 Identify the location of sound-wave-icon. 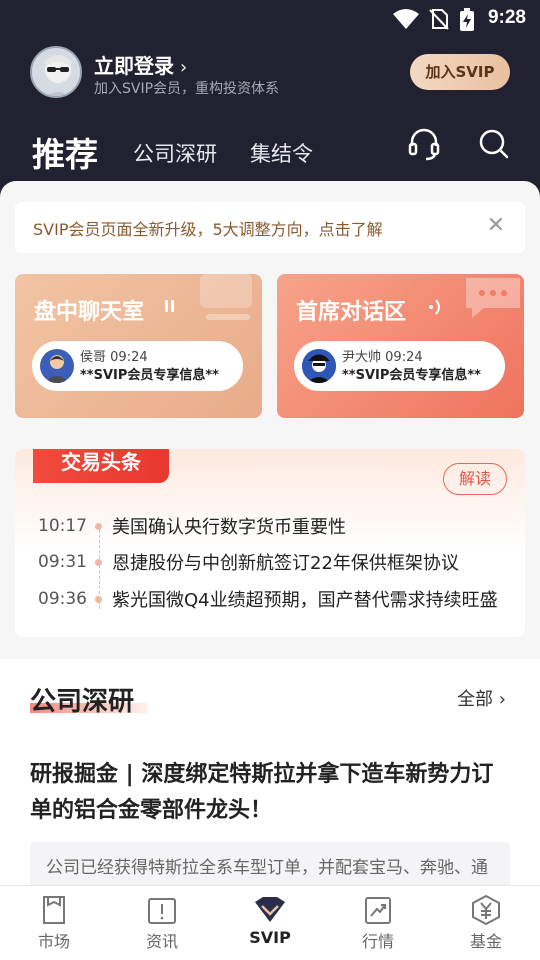
(434, 307).